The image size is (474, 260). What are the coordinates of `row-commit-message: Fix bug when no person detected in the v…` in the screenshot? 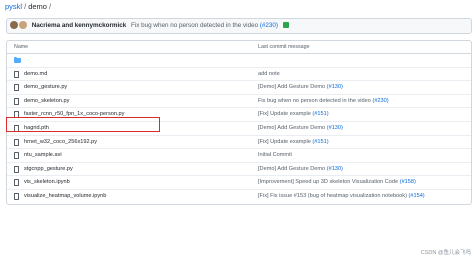 It's located at (323, 101).